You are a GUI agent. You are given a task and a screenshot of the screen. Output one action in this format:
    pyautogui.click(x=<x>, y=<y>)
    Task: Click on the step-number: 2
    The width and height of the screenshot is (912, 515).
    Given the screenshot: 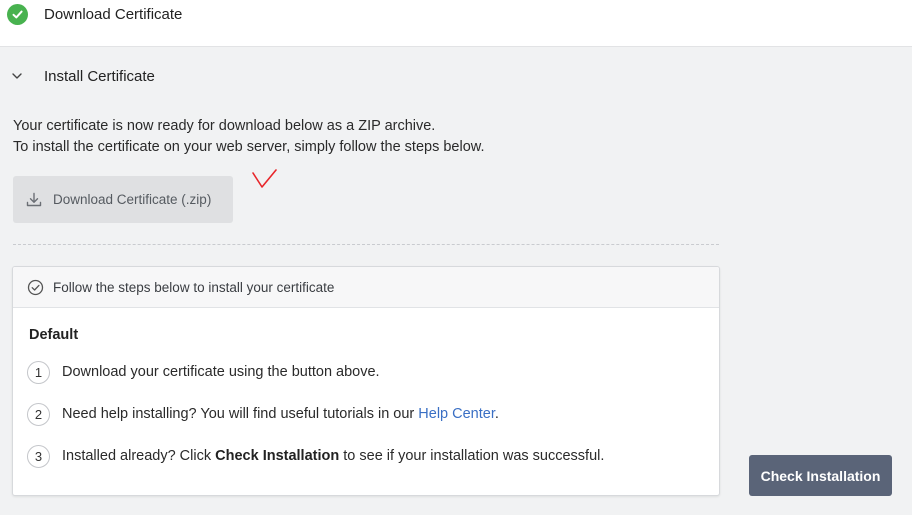 What is the action you would take?
    pyautogui.click(x=38, y=414)
    